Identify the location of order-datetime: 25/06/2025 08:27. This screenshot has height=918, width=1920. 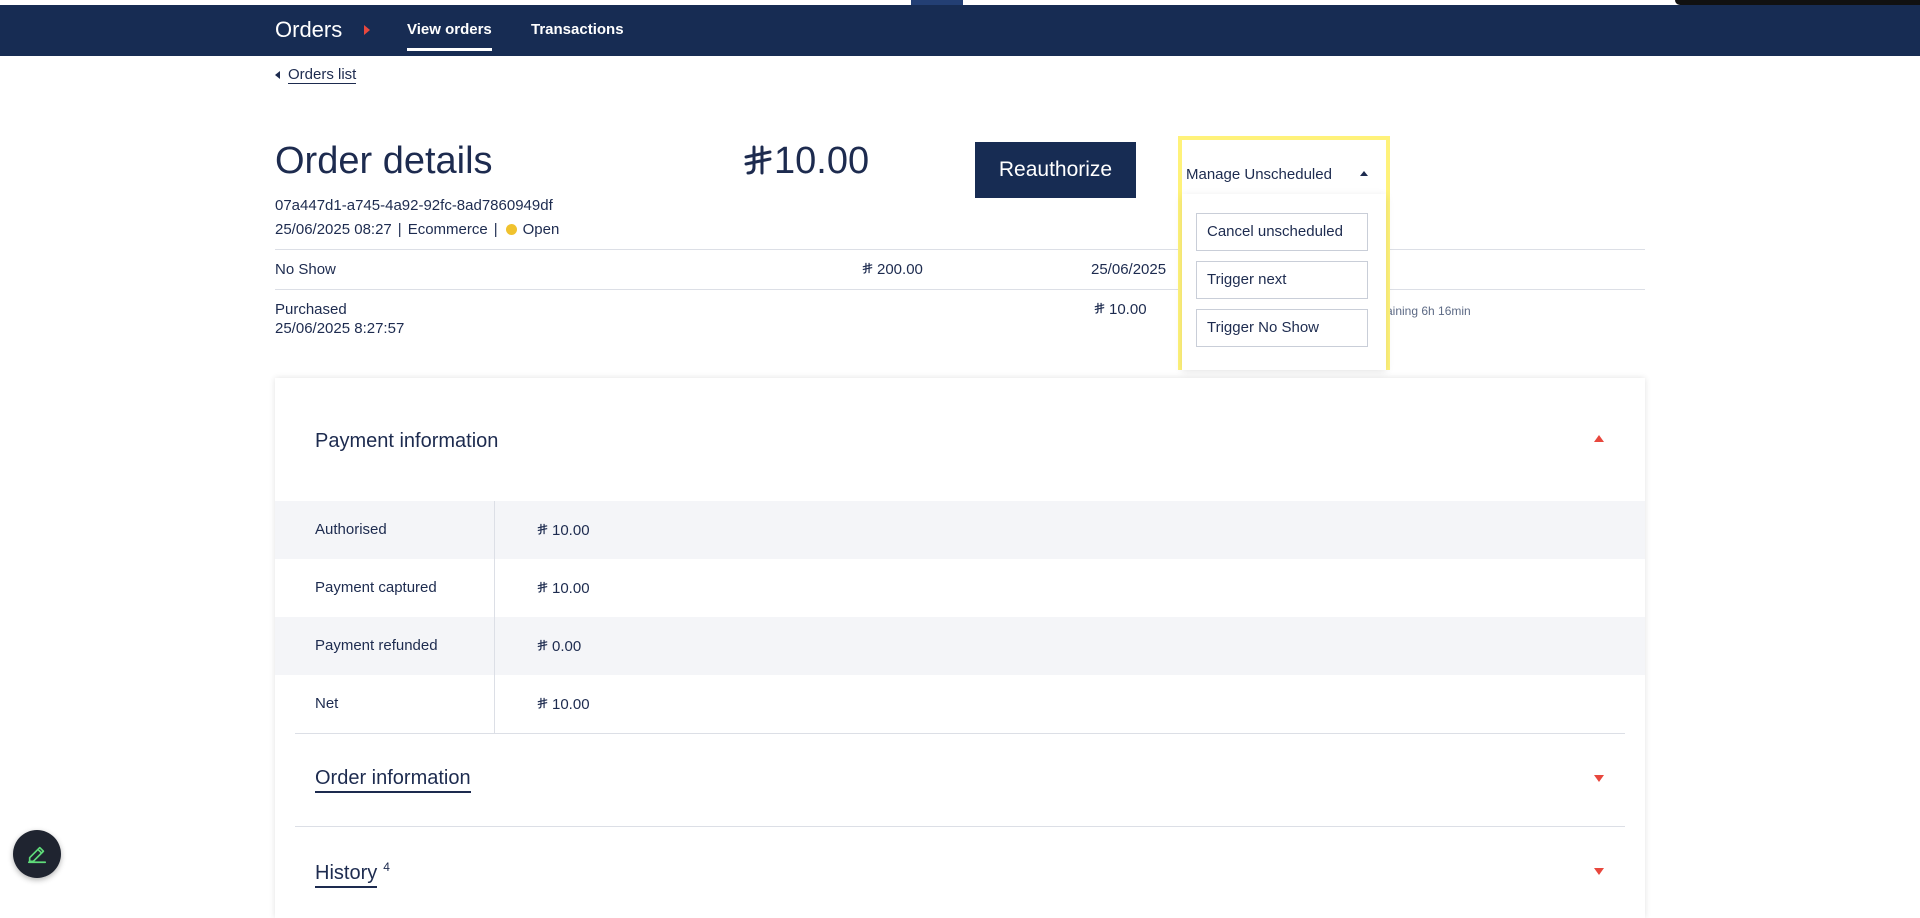
(333, 229).